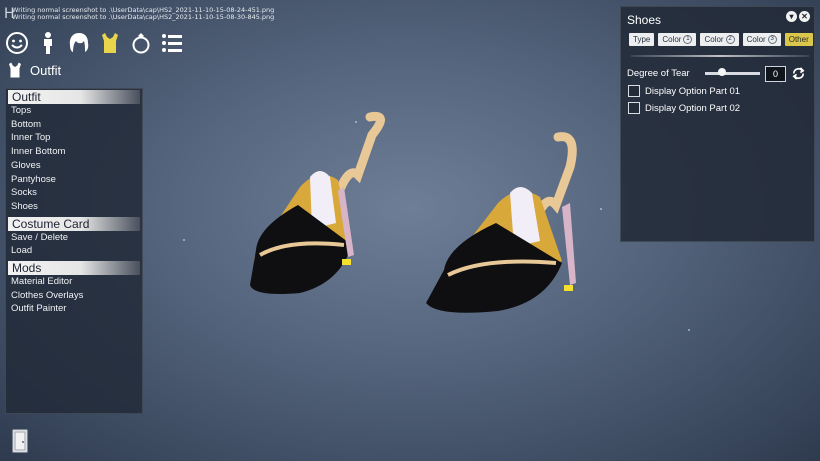 This screenshot has width=820, height=461. I want to click on tab-label: Type, so click(642, 39).